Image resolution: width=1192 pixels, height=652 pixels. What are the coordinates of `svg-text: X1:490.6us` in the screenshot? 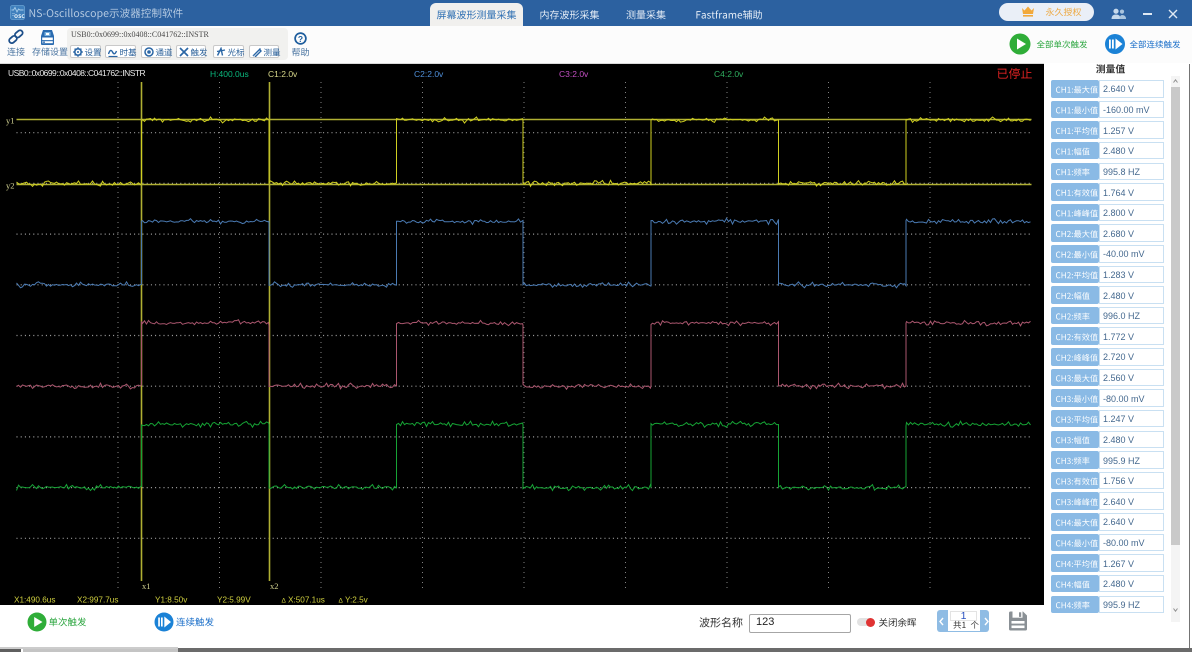 It's located at (34, 600).